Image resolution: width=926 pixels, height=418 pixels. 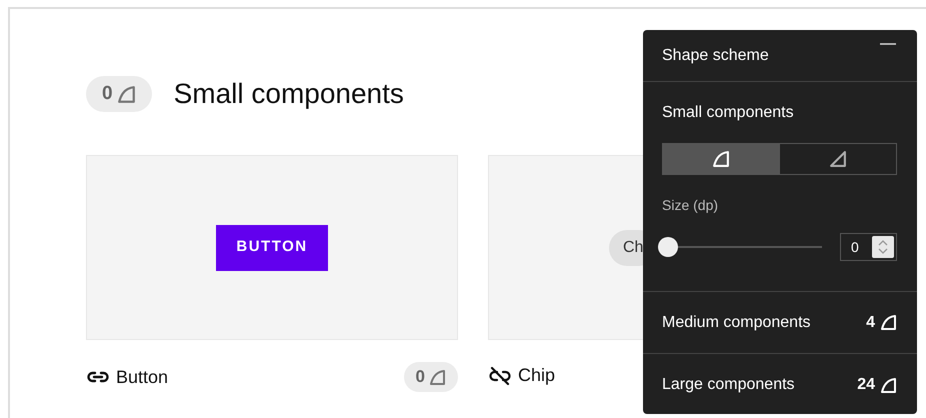 I want to click on shape-toggle, so click(x=721, y=159).